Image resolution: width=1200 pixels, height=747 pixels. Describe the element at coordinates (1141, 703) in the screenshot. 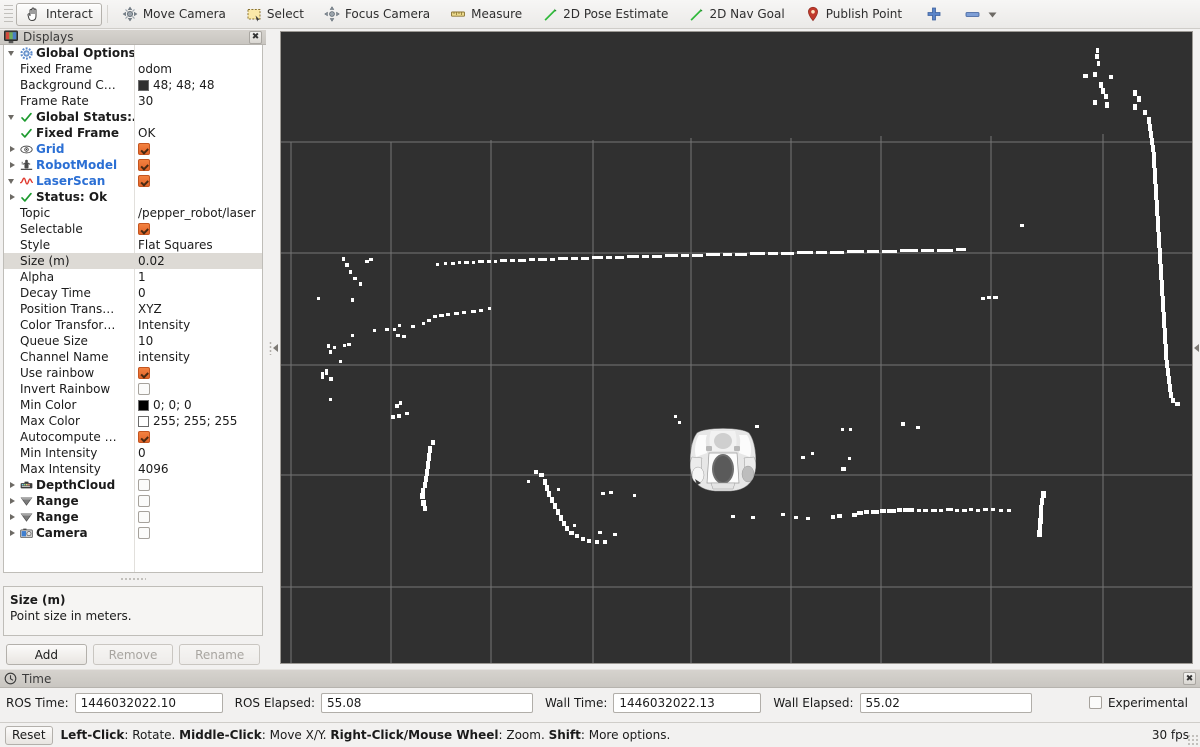

I see `experimental-toggle: Experimental` at that location.